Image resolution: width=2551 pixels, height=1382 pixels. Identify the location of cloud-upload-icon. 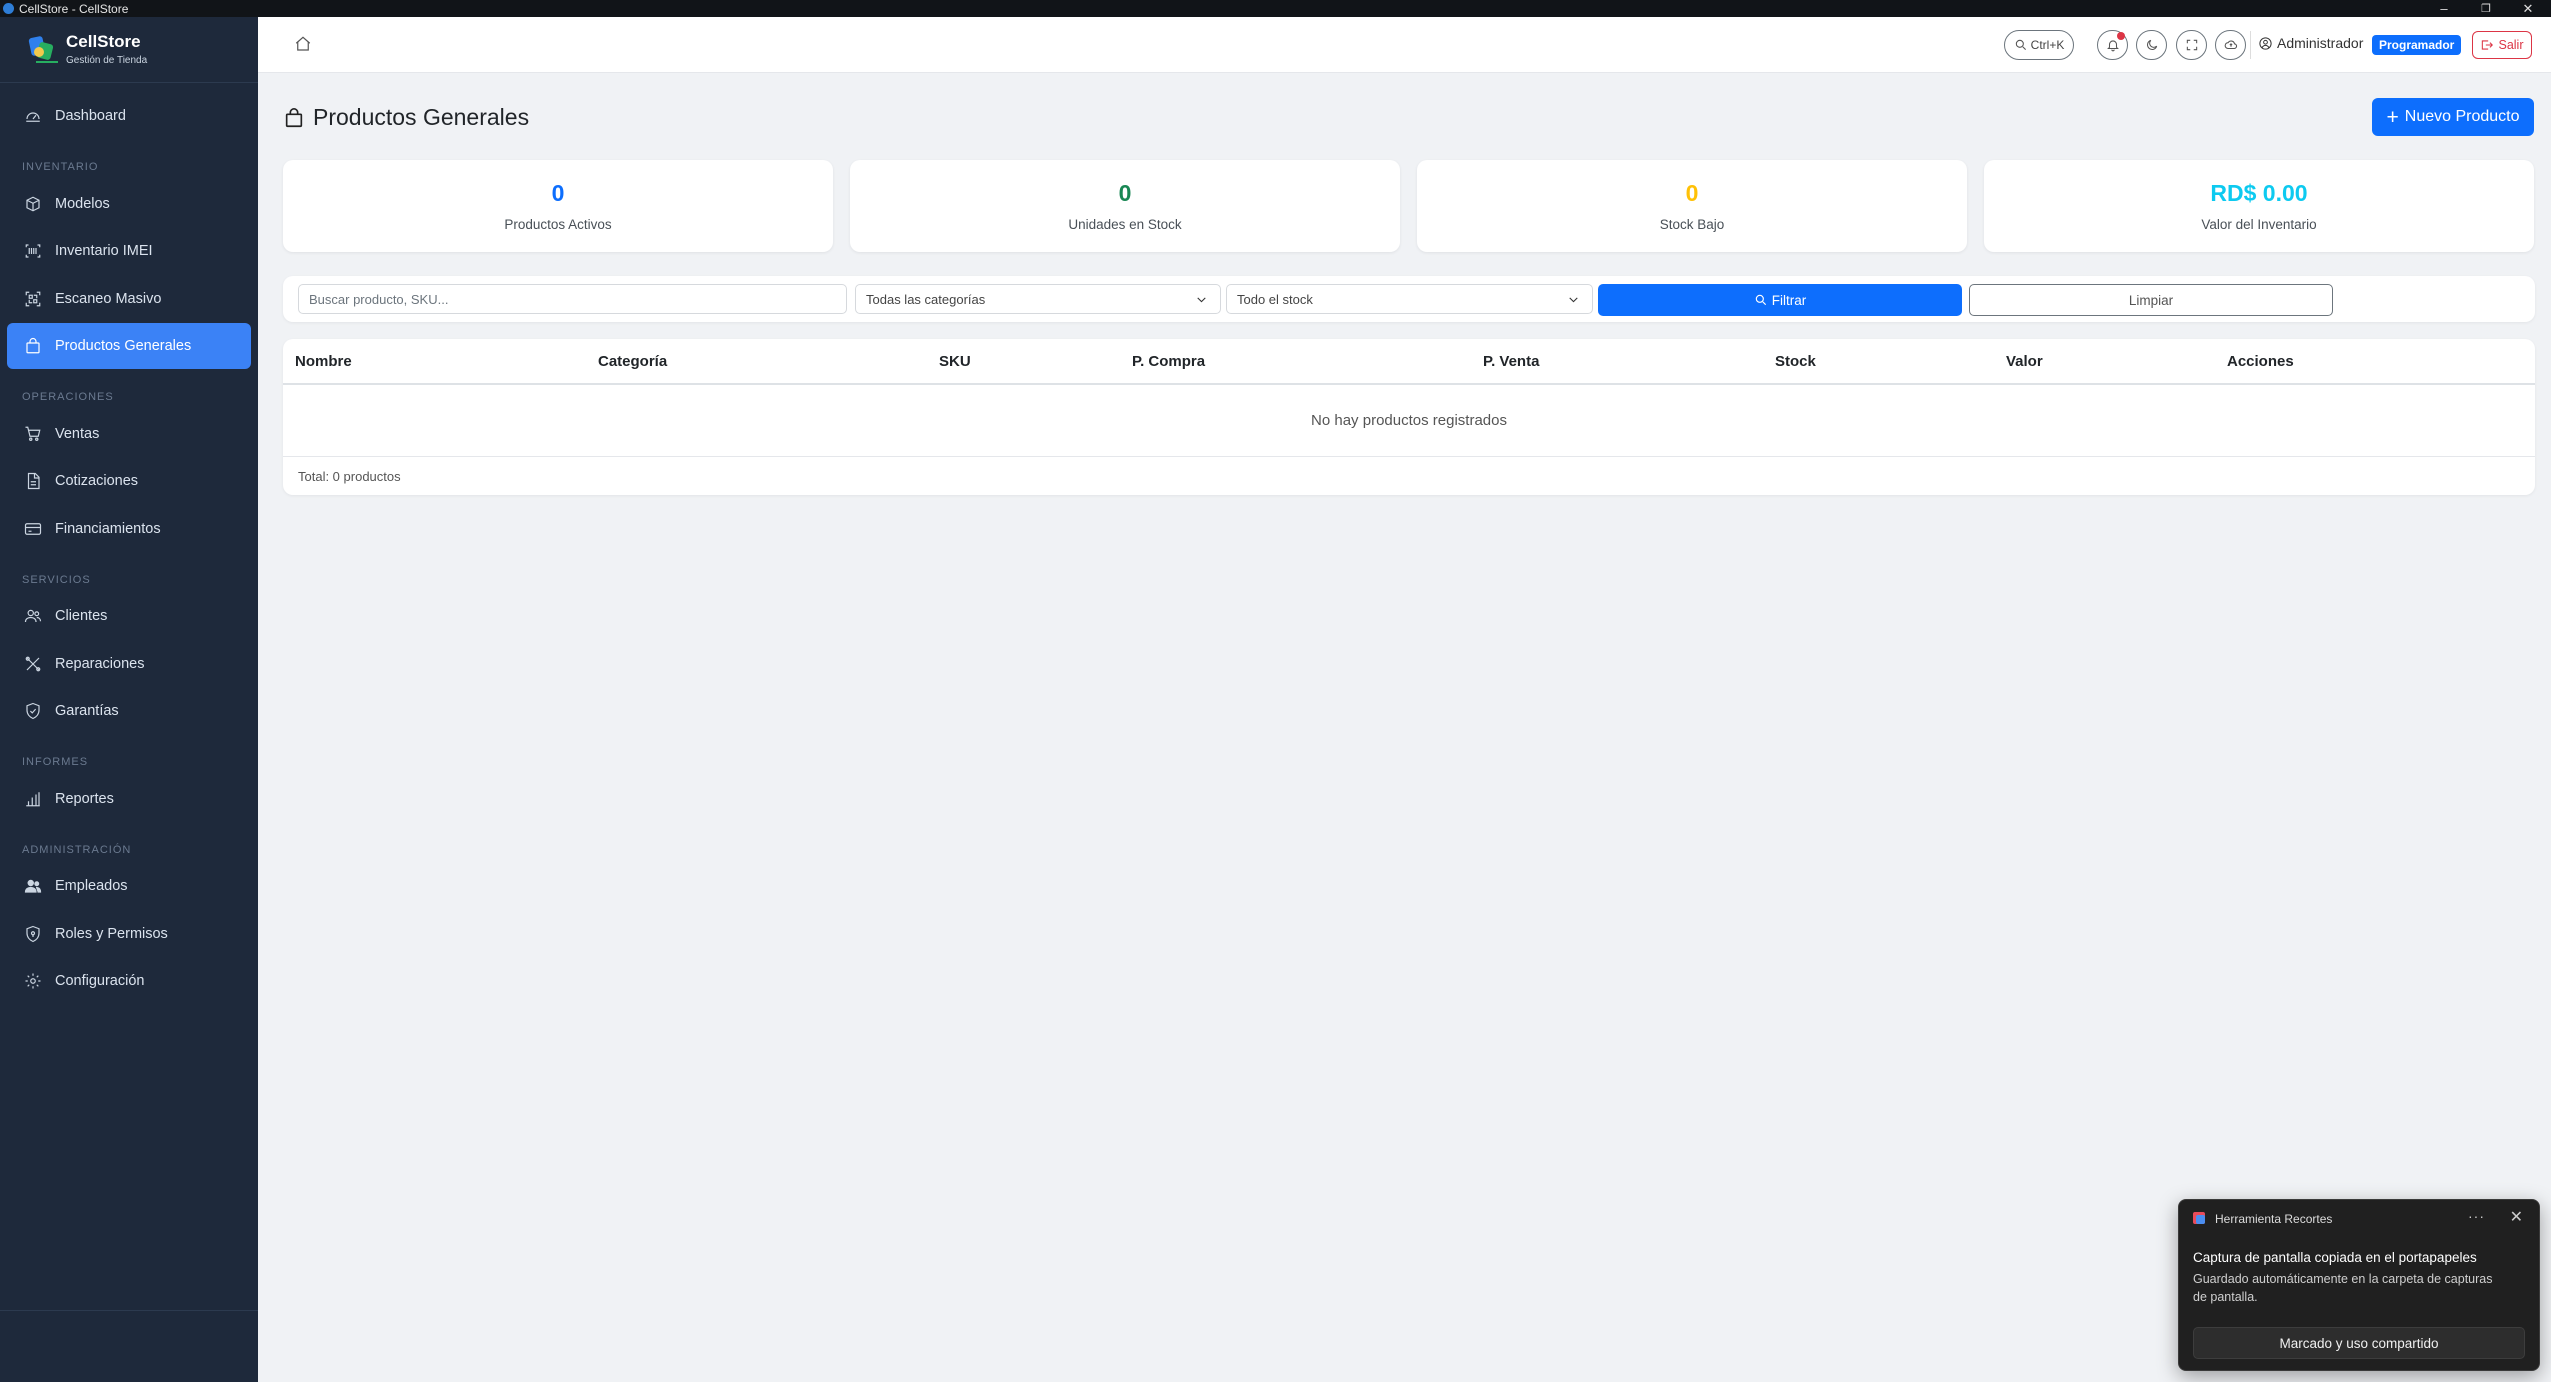
(2230, 45).